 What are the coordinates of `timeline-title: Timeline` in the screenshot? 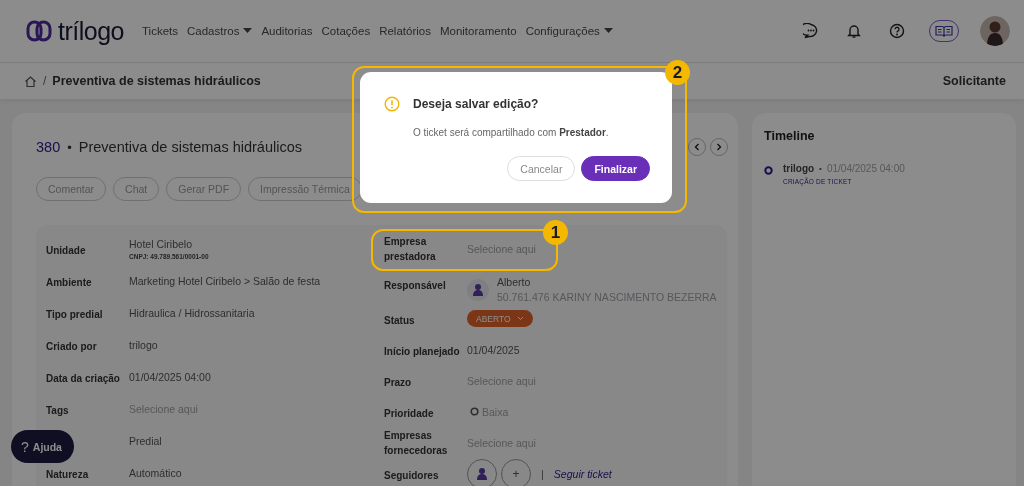 It's located at (790, 136).